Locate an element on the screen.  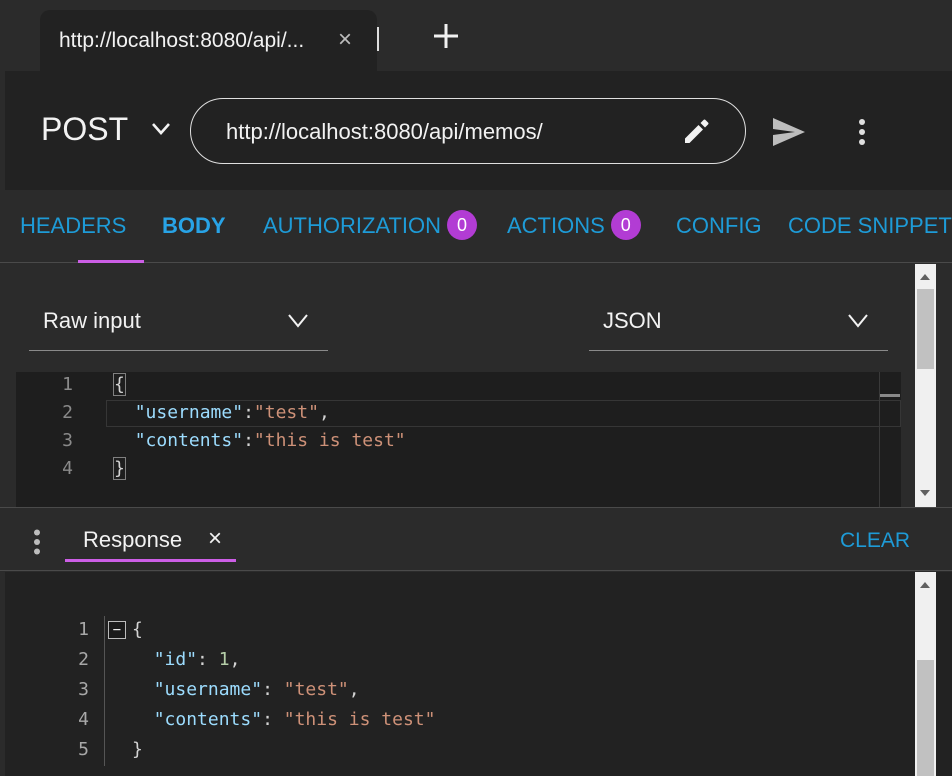
tab-headers: HEADERS is located at coordinates (73, 226).